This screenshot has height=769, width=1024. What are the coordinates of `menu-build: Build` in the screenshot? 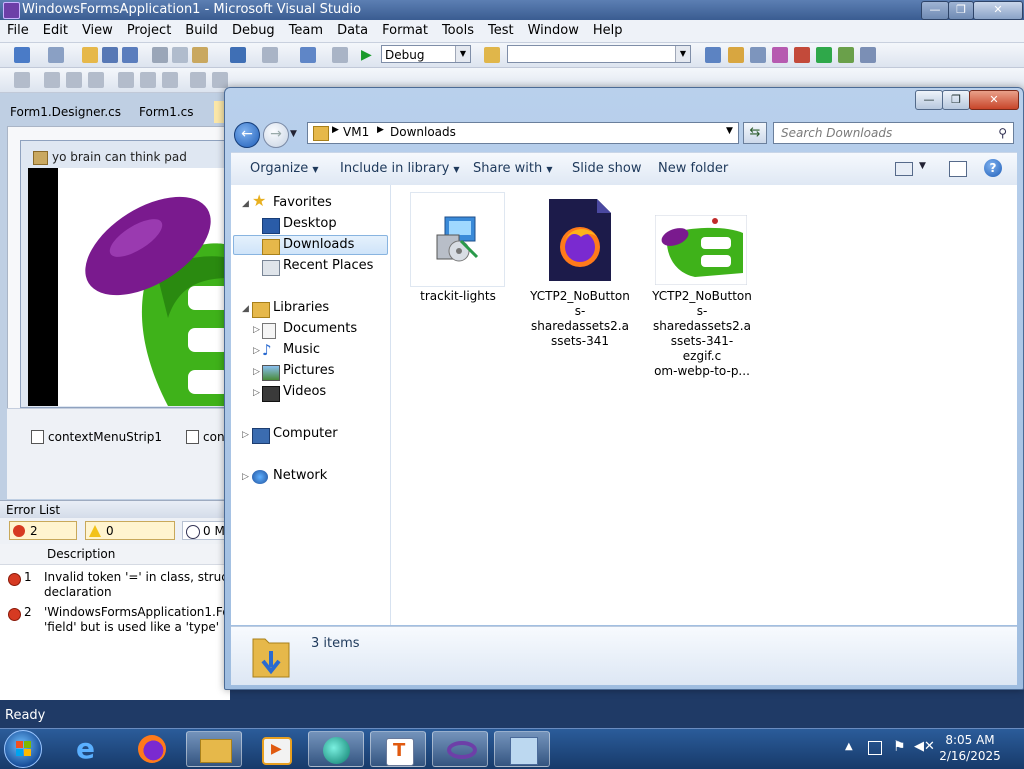 It's located at (201, 31).